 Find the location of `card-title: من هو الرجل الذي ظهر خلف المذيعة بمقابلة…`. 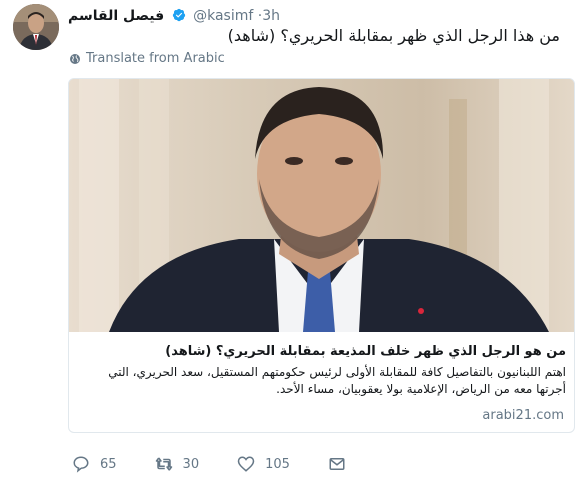

card-title: من هو الرجل الذي ظهر خلف المذيعة بمقابلة… is located at coordinates (365, 351).